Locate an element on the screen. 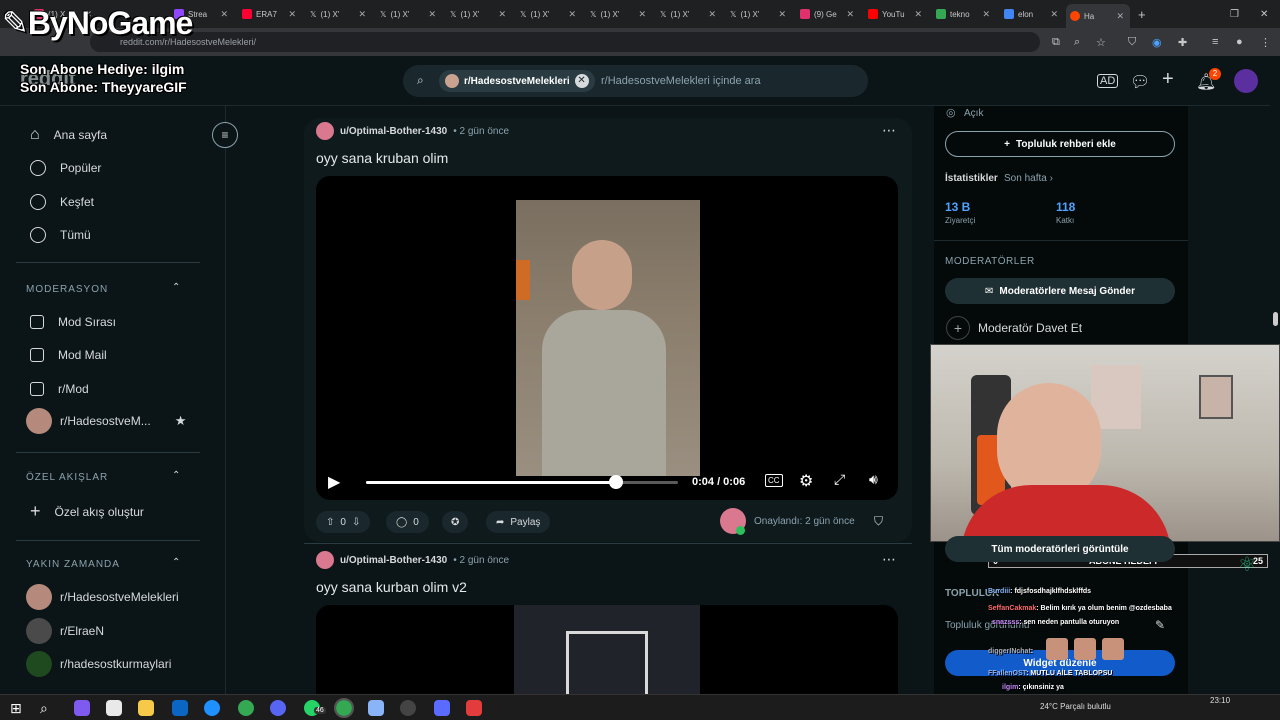 The width and height of the screenshot is (1280, 720). create-custom-feed: + Özel akış oluştur is located at coordinates (87, 511).